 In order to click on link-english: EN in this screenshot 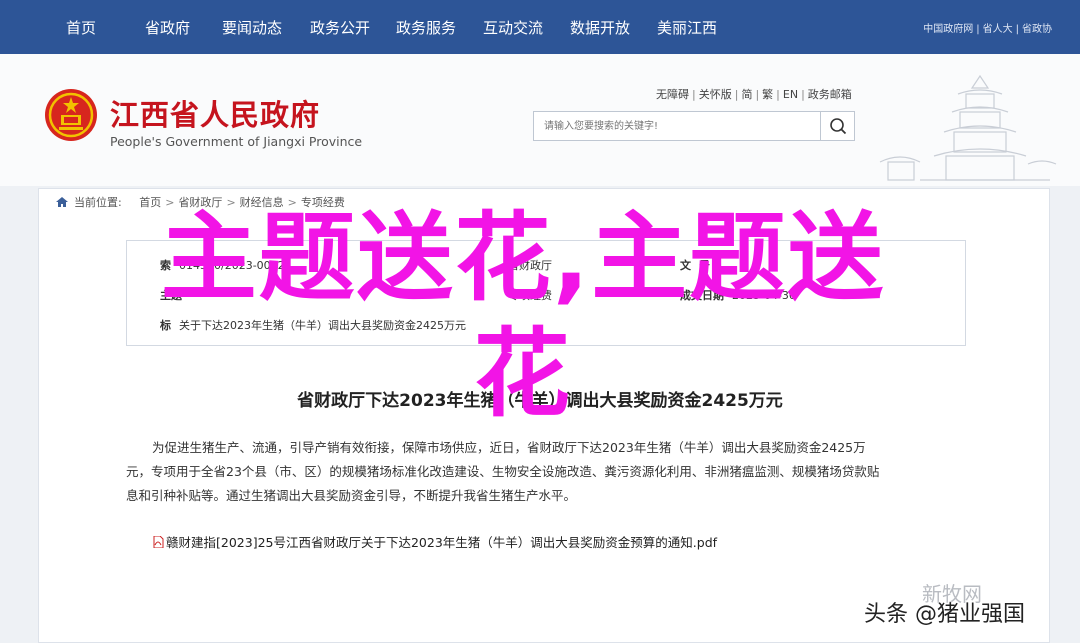, I will do `click(790, 94)`.